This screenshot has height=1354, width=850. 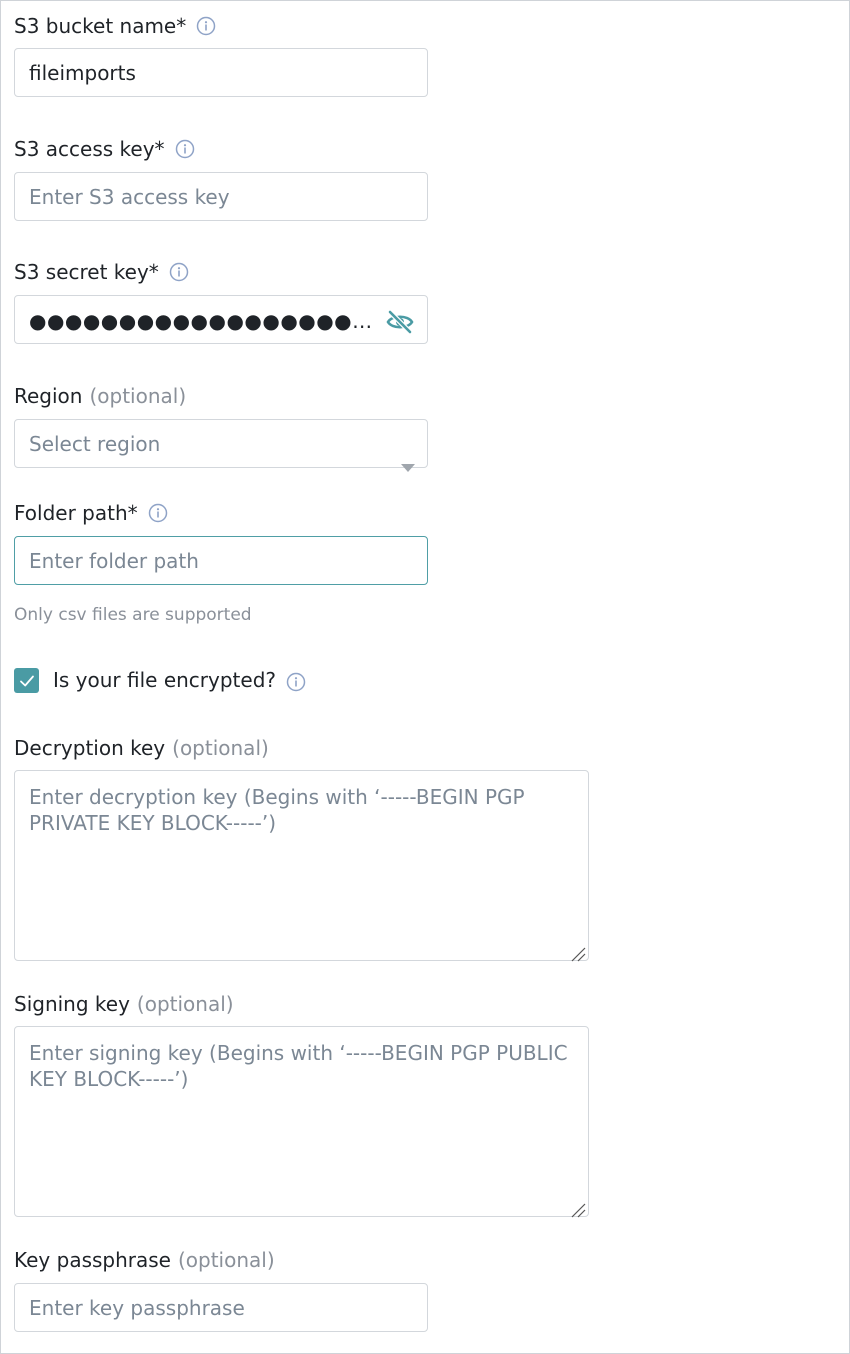 I want to click on region-select-value: Select region, so click(x=95, y=444).